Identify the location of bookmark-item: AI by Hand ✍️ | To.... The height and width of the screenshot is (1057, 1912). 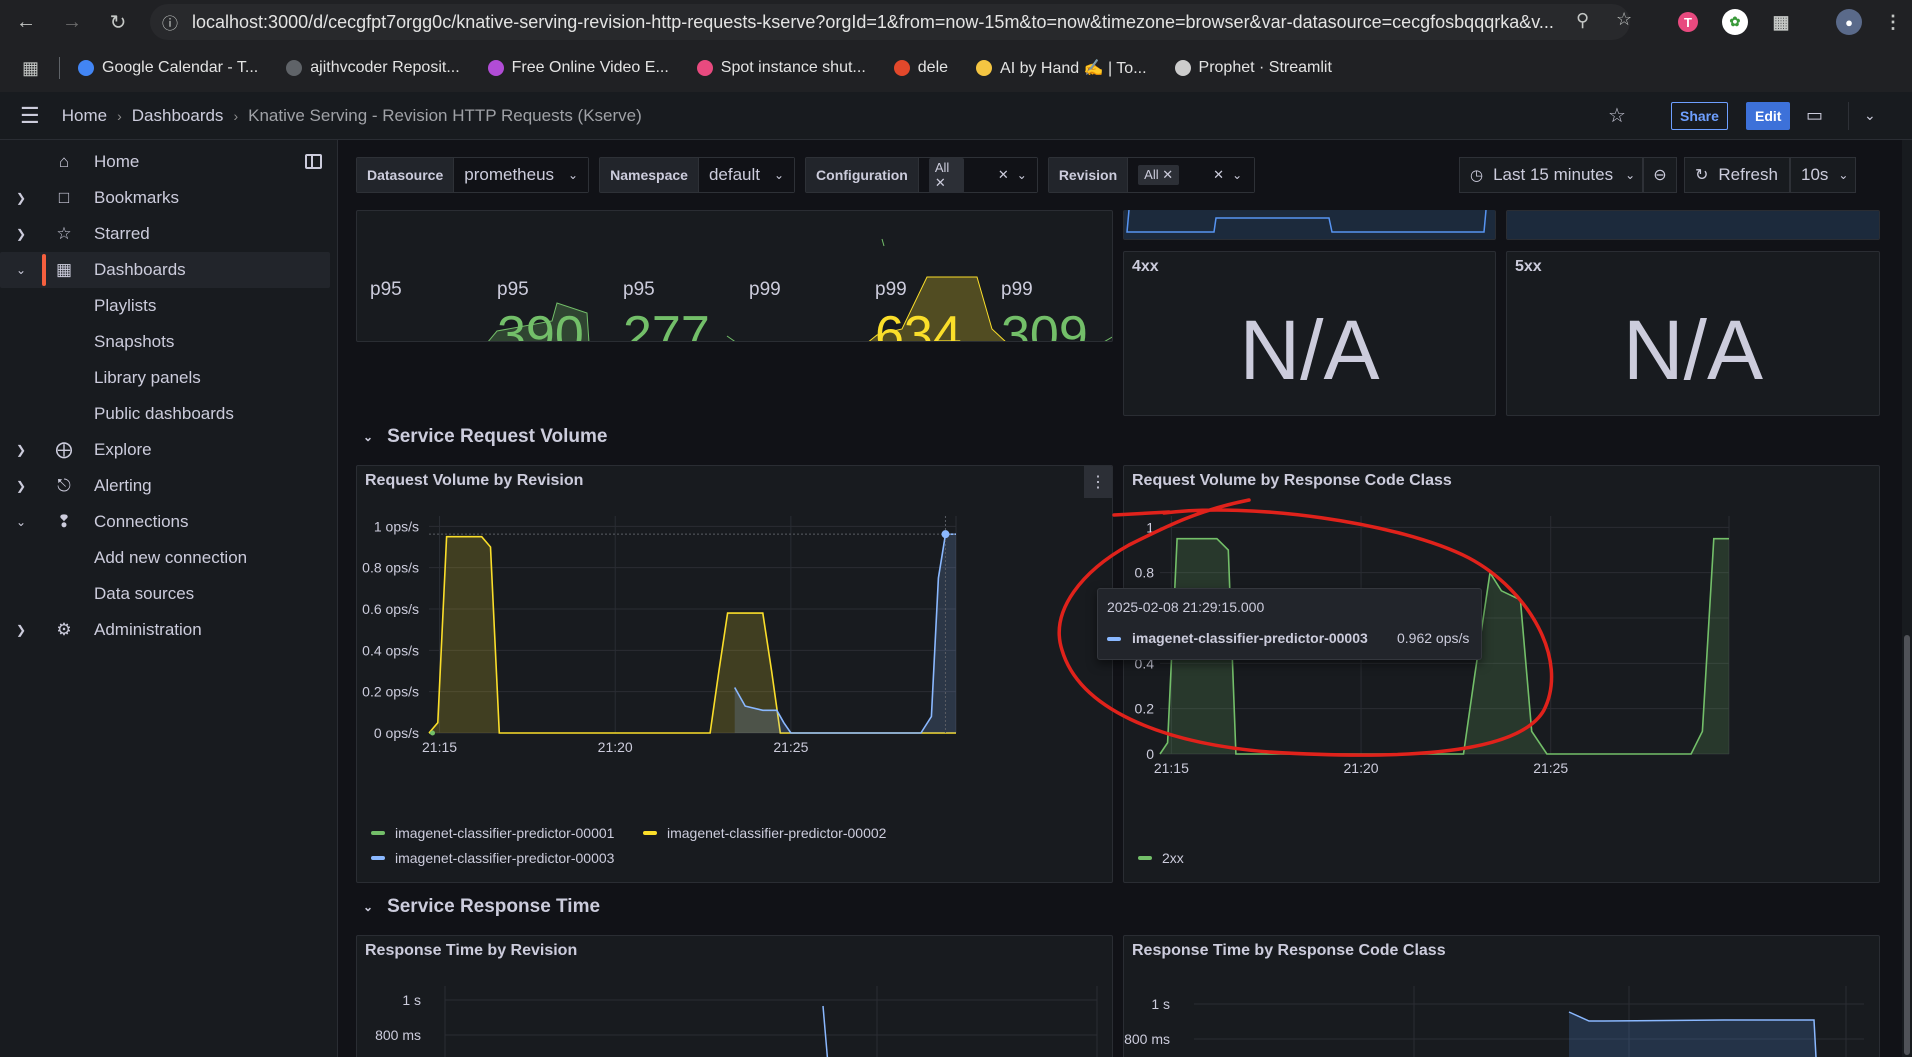
(1061, 68).